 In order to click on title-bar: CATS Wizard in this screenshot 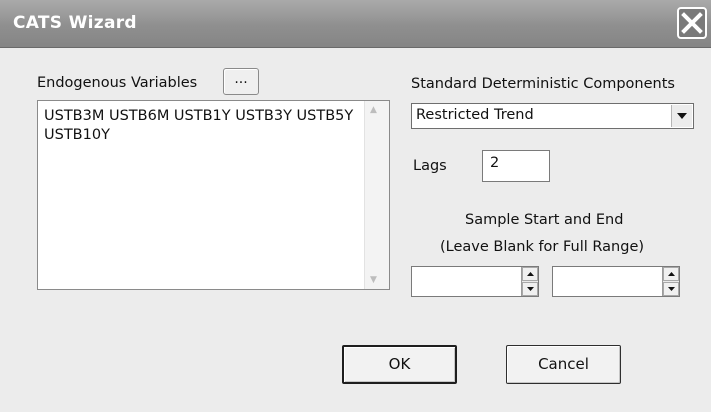, I will do `click(355, 24)`.